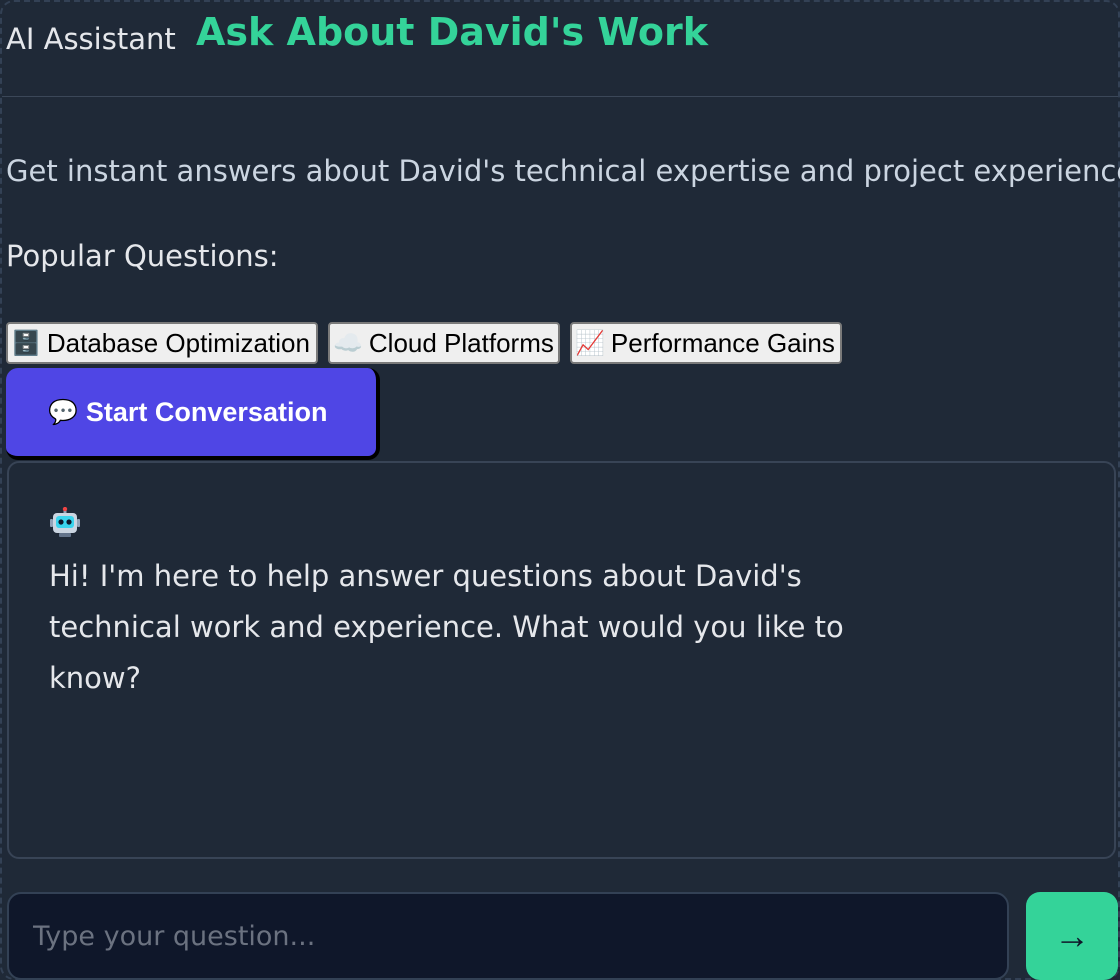 This screenshot has width=1120, height=980. Describe the element at coordinates (178, 342) in the screenshot. I see `chip-label: Database Optimization` at that location.